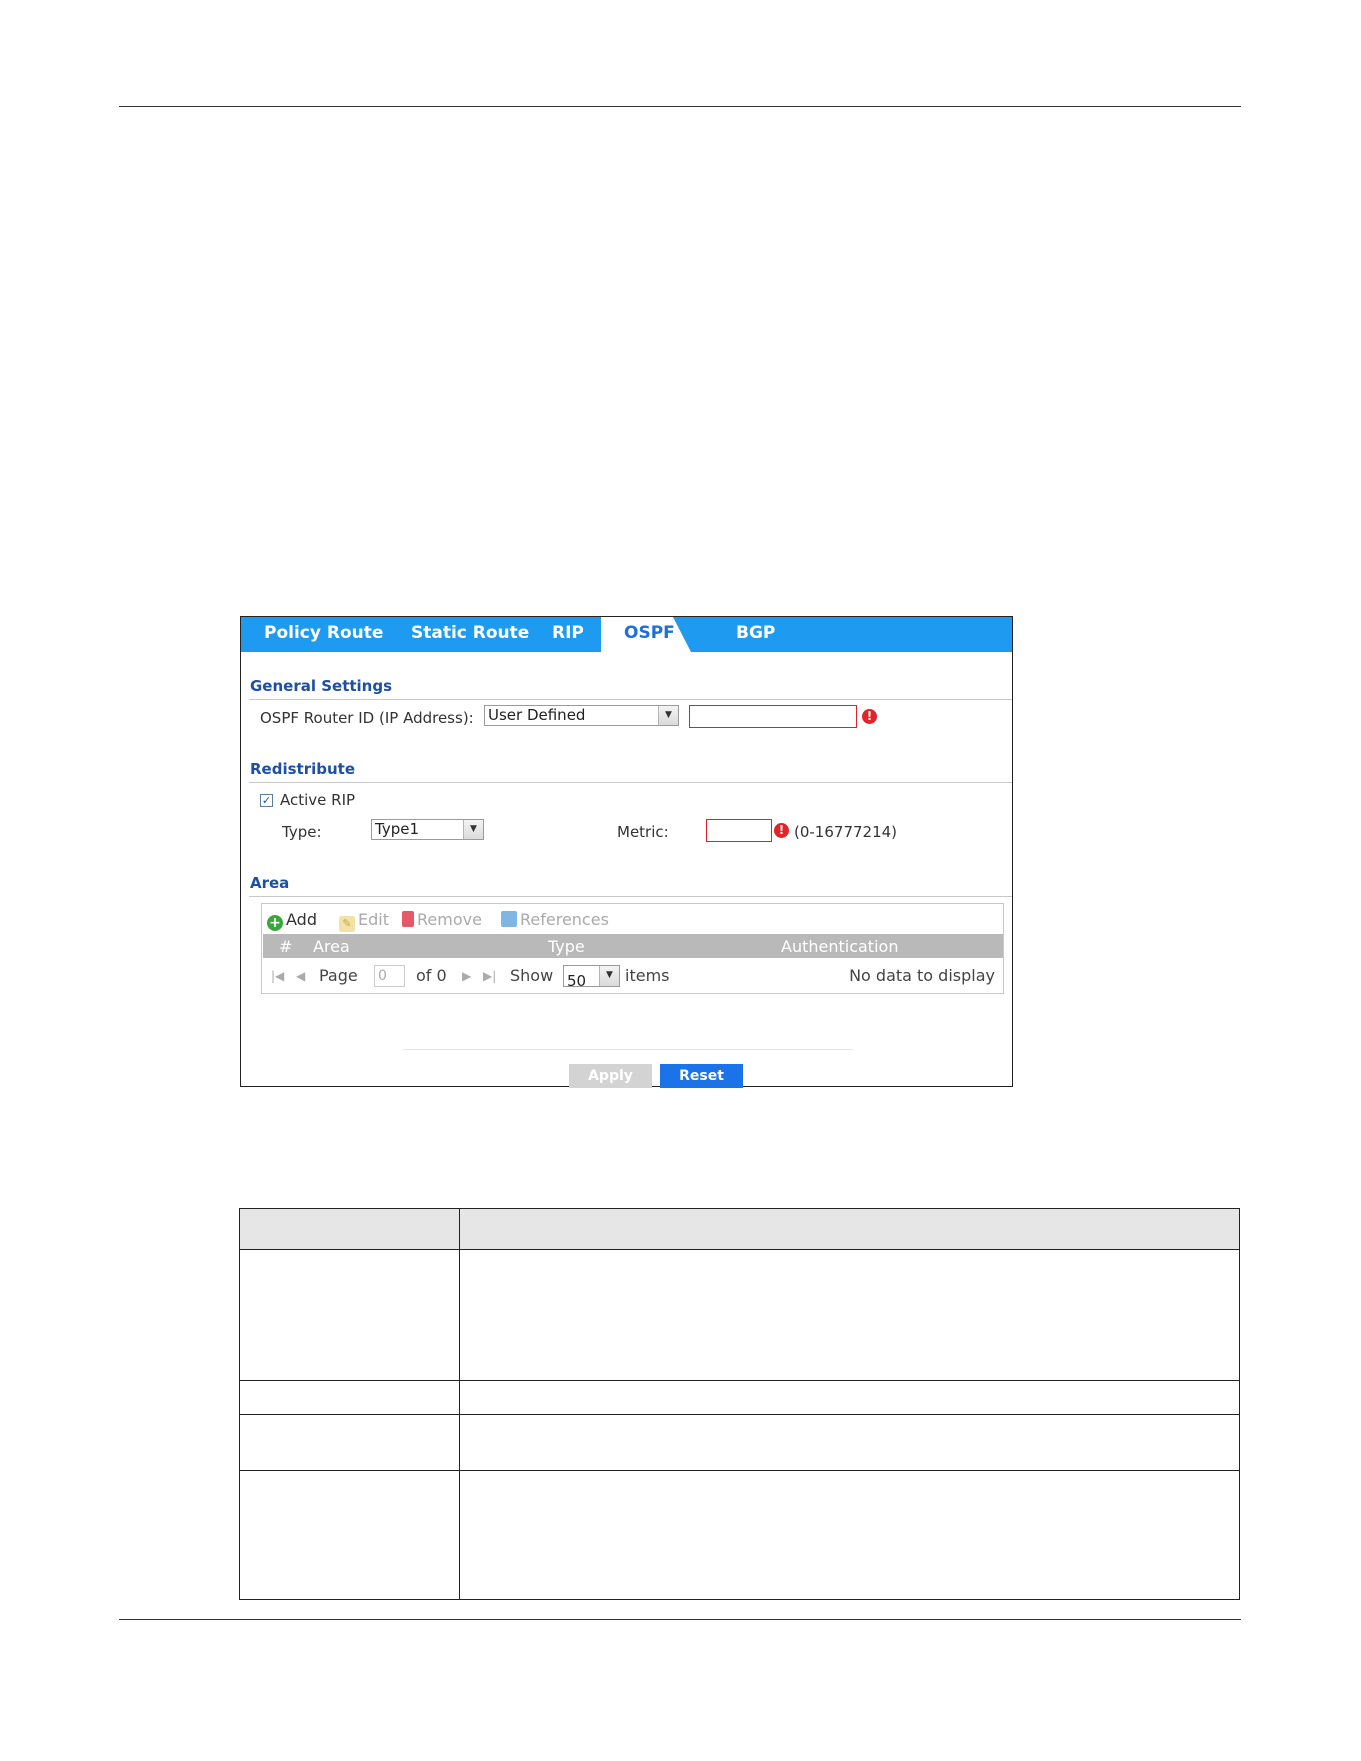 The image size is (1361, 1761). I want to click on redistribute-title: Redistribute, so click(302, 769).